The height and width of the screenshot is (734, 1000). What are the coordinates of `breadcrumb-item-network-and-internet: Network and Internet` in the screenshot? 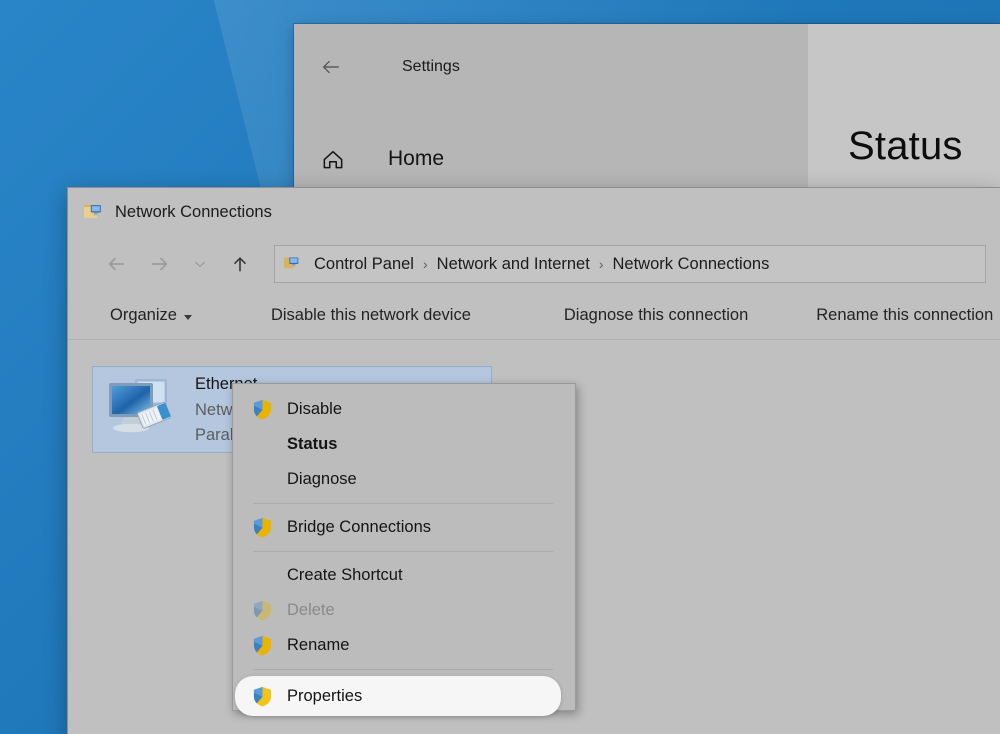 It's located at (513, 264).